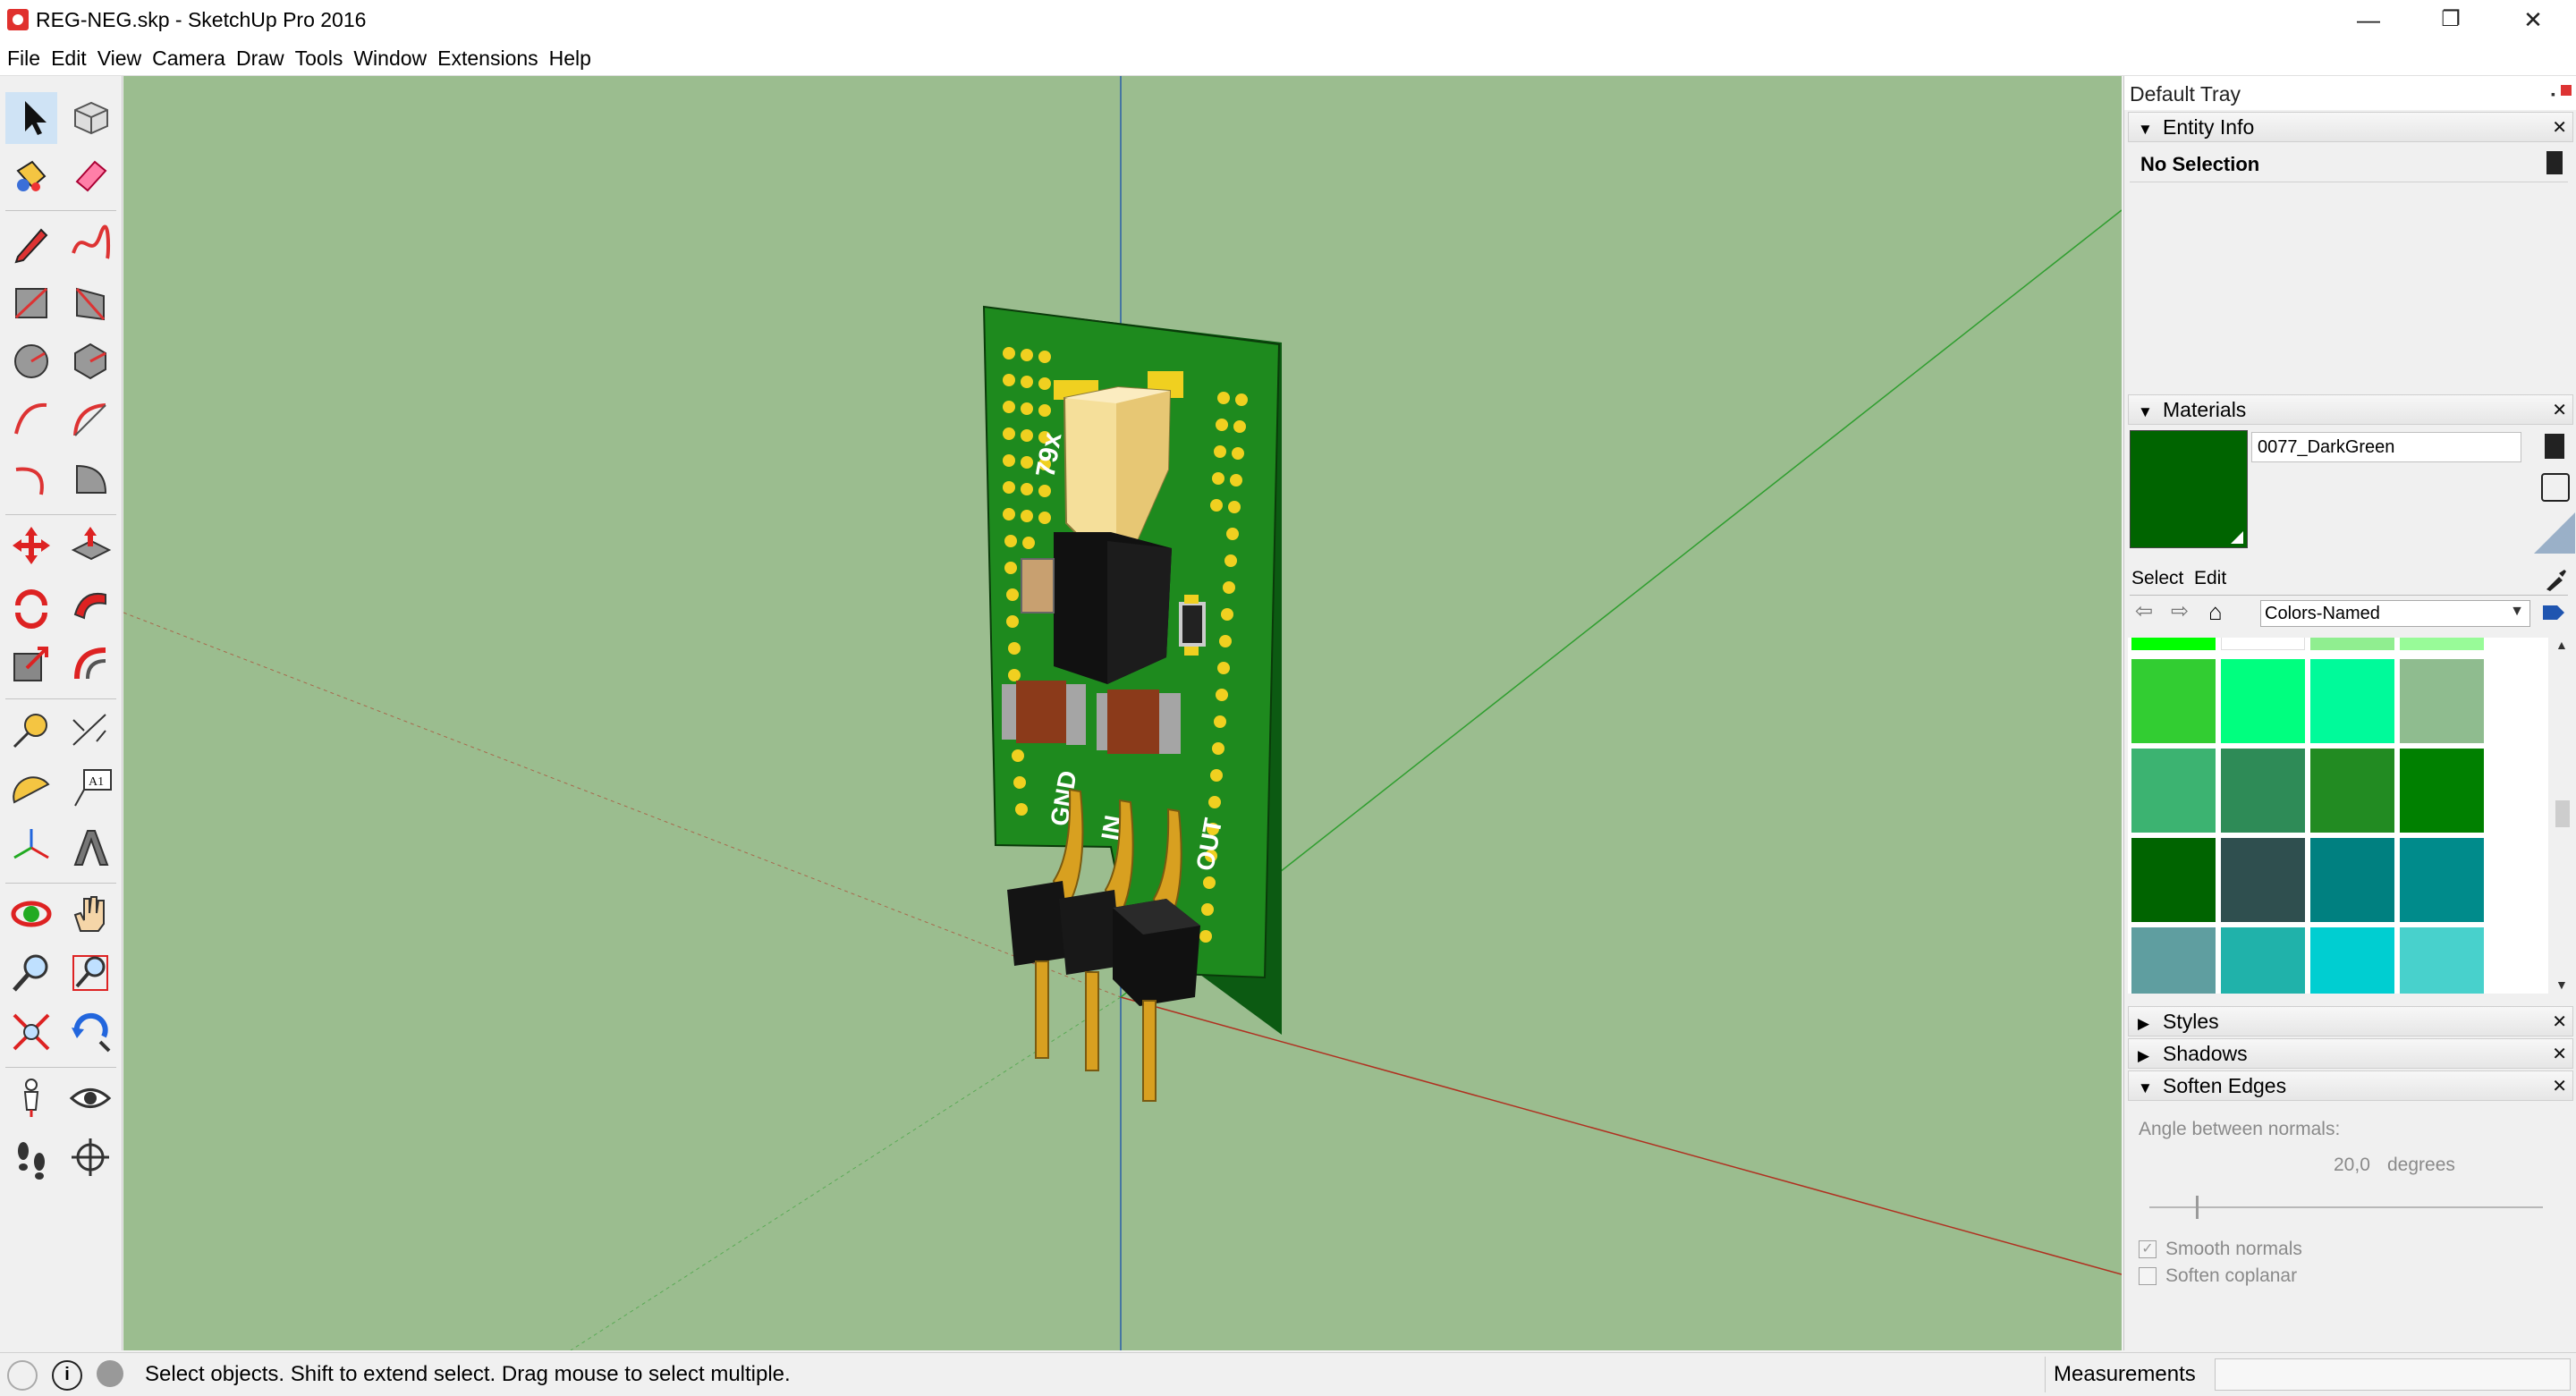  What do you see at coordinates (90, 914) in the screenshot?
I see `pan-icon` at bounding box center [90, 914].